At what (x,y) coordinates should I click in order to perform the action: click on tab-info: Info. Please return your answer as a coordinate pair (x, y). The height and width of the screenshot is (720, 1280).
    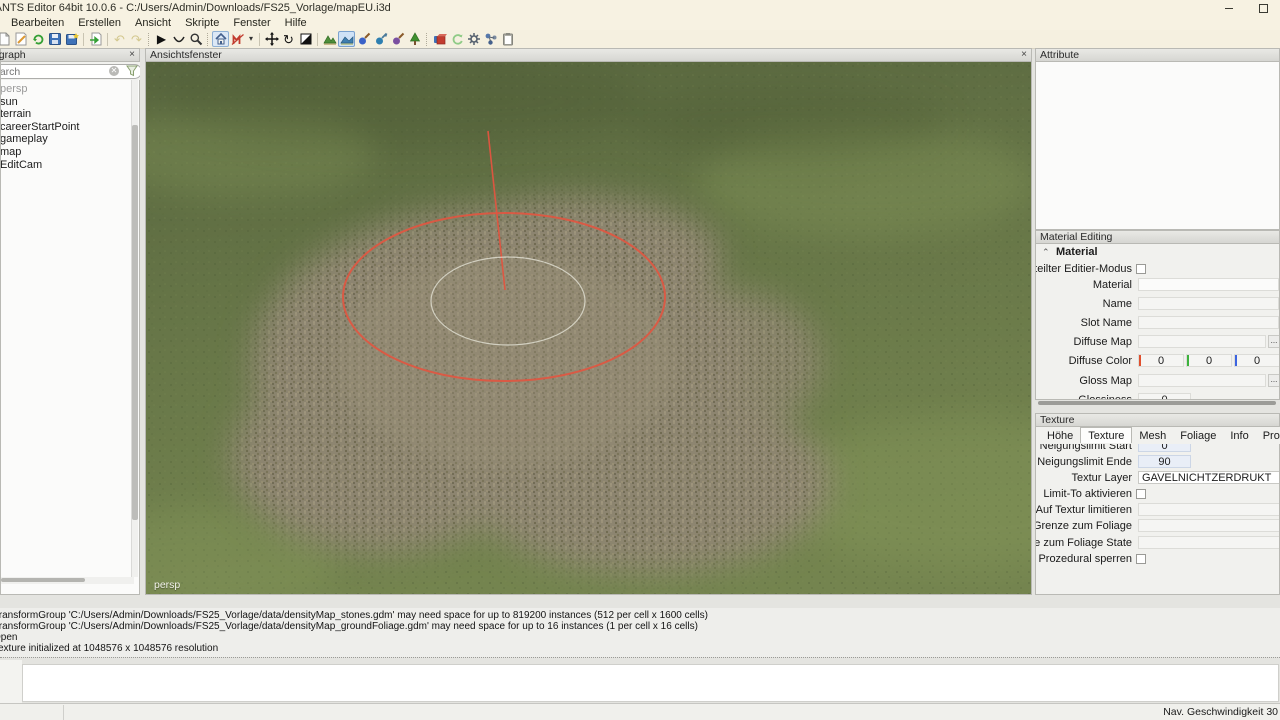
    Looking at the image, I should click on (1239, 435).